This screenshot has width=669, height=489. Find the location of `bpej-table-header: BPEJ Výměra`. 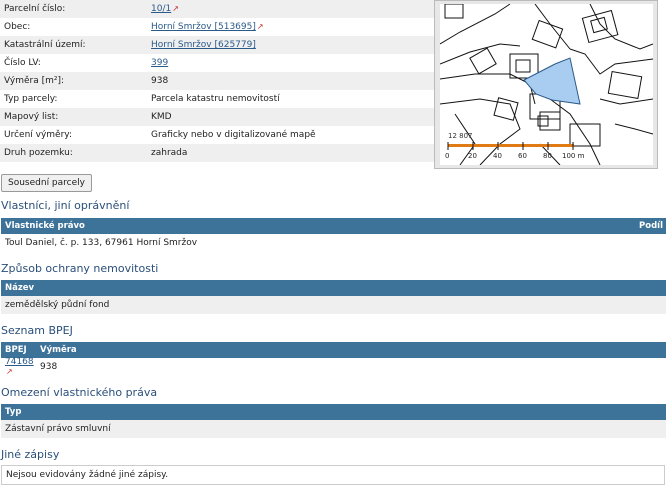

bpej-table-header: BPEJ Výměra is located at coordinates (333, 350).